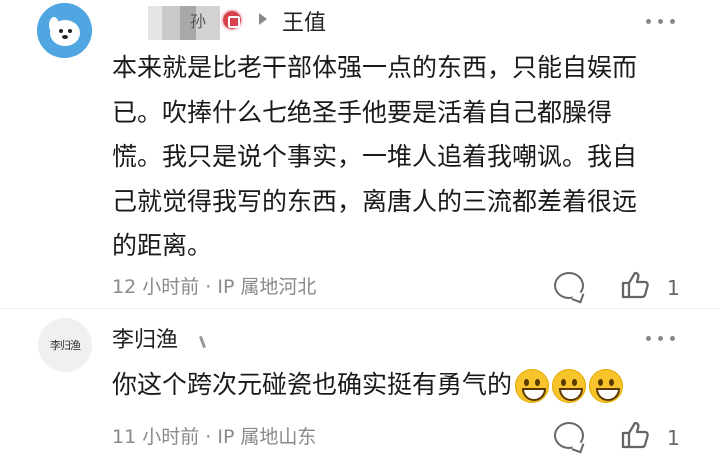 Image resolution: width=720 pixels, height=457 pixels. I want to click on reply-to-name: 王值, so click(304, 21).